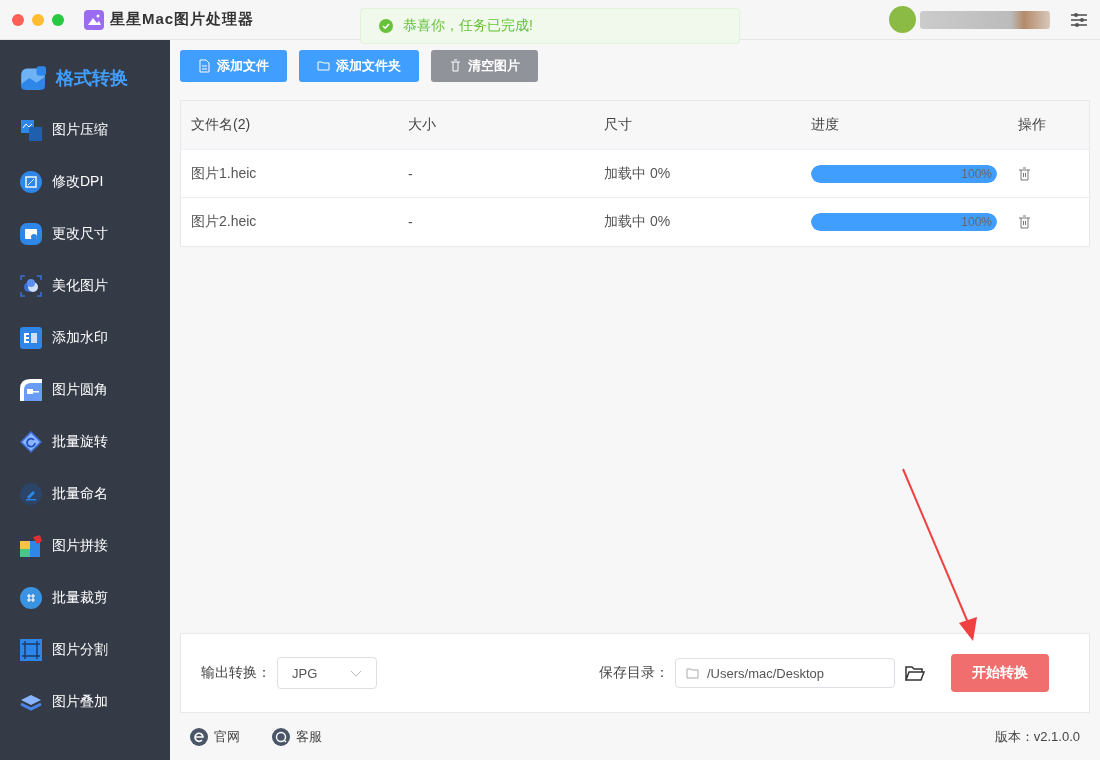 This screenshot has height=760, width=1100. Describe the element at coordinates (199, 736) in the screenshot. I see `browser-icon` at that location.